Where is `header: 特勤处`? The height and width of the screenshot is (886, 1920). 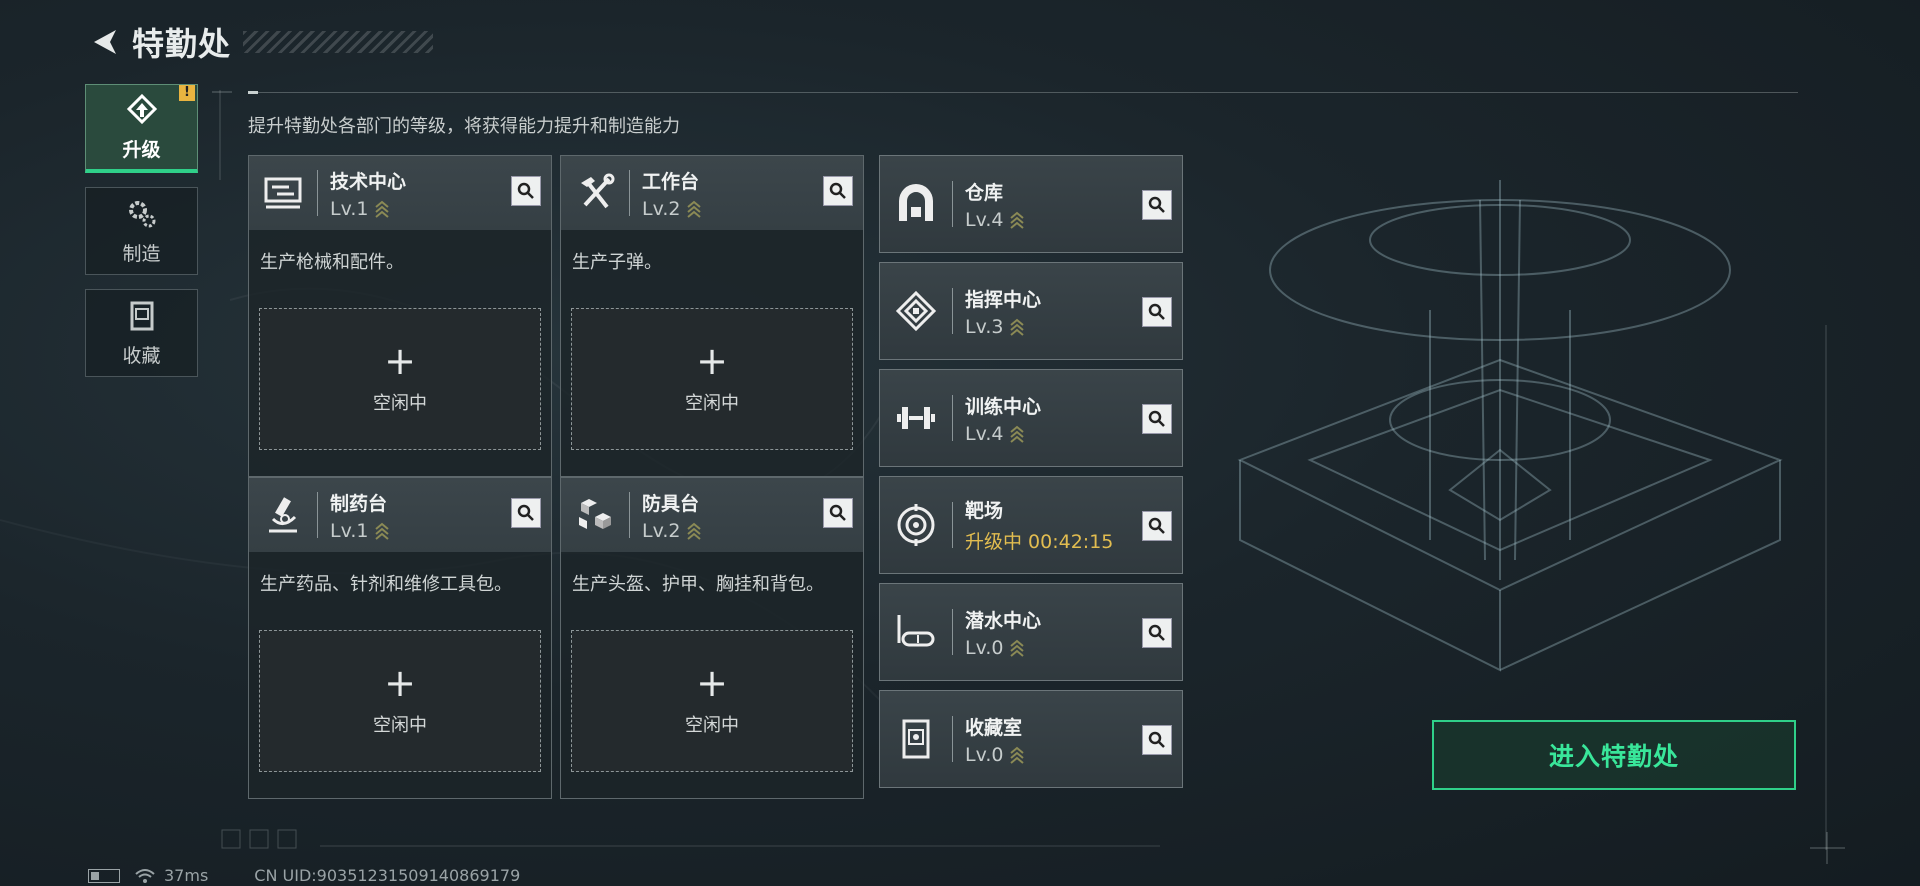
header: 特勤处 is located at coordinates (261, 42).